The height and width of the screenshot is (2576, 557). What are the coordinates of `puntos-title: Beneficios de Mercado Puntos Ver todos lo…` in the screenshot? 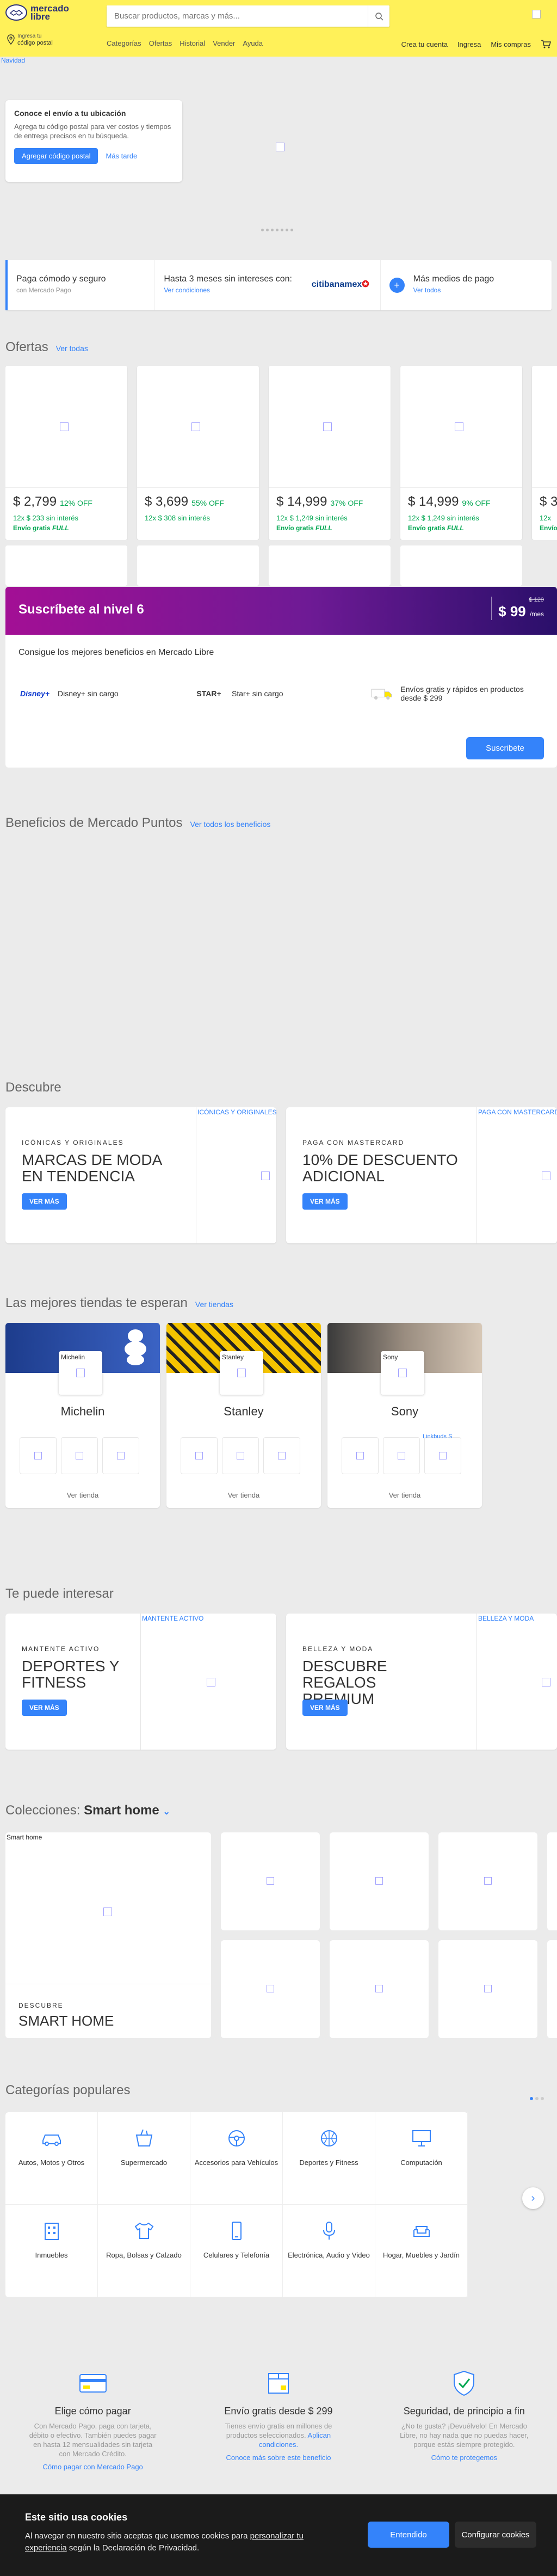 It's located at (138, 822).